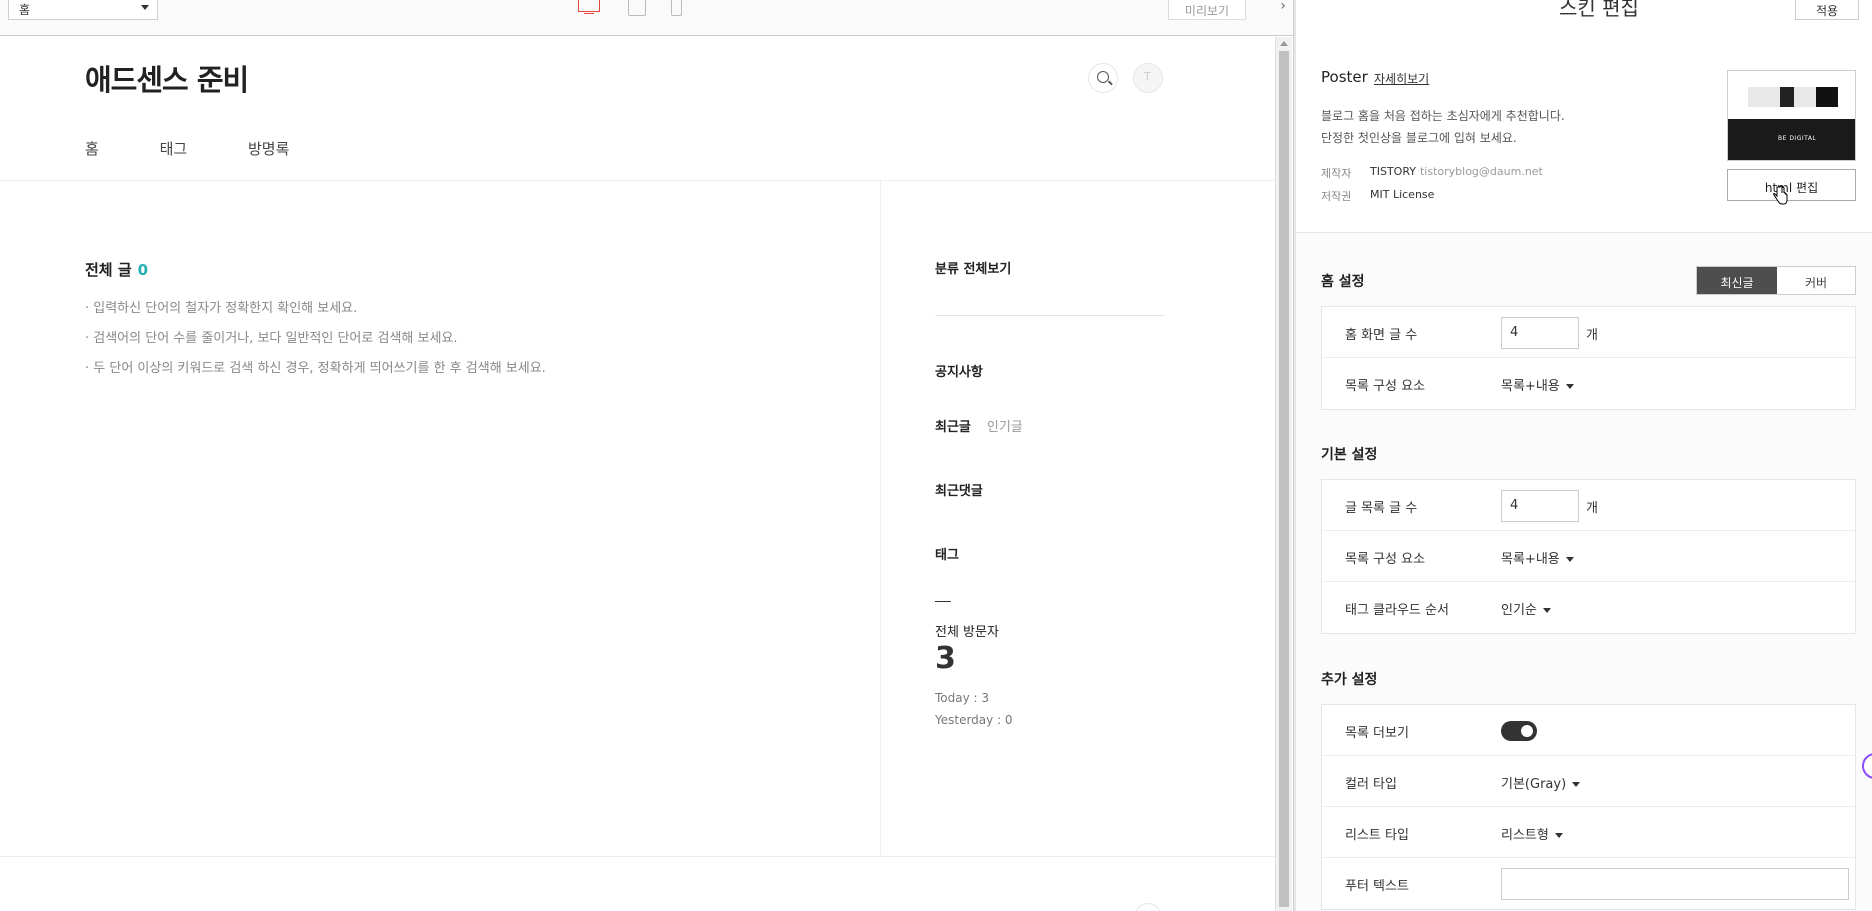 This screenshot has width=1872, height=911. Describe the element at coordinates (1540, 506) in the screenshot. I see `list-post-count-input: 4` at that location.